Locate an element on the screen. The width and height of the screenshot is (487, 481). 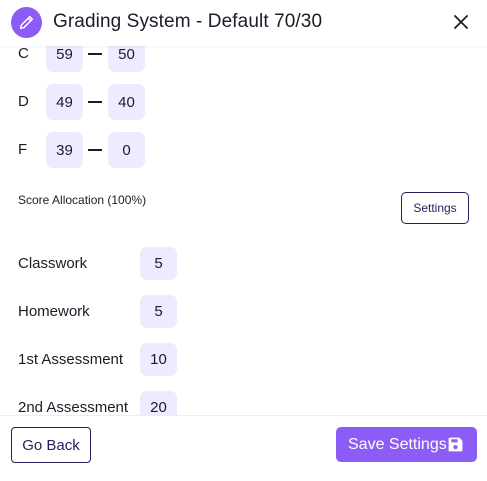
dialog-title: Grading System - Default 70/30 is located at coordinates (188, 21).